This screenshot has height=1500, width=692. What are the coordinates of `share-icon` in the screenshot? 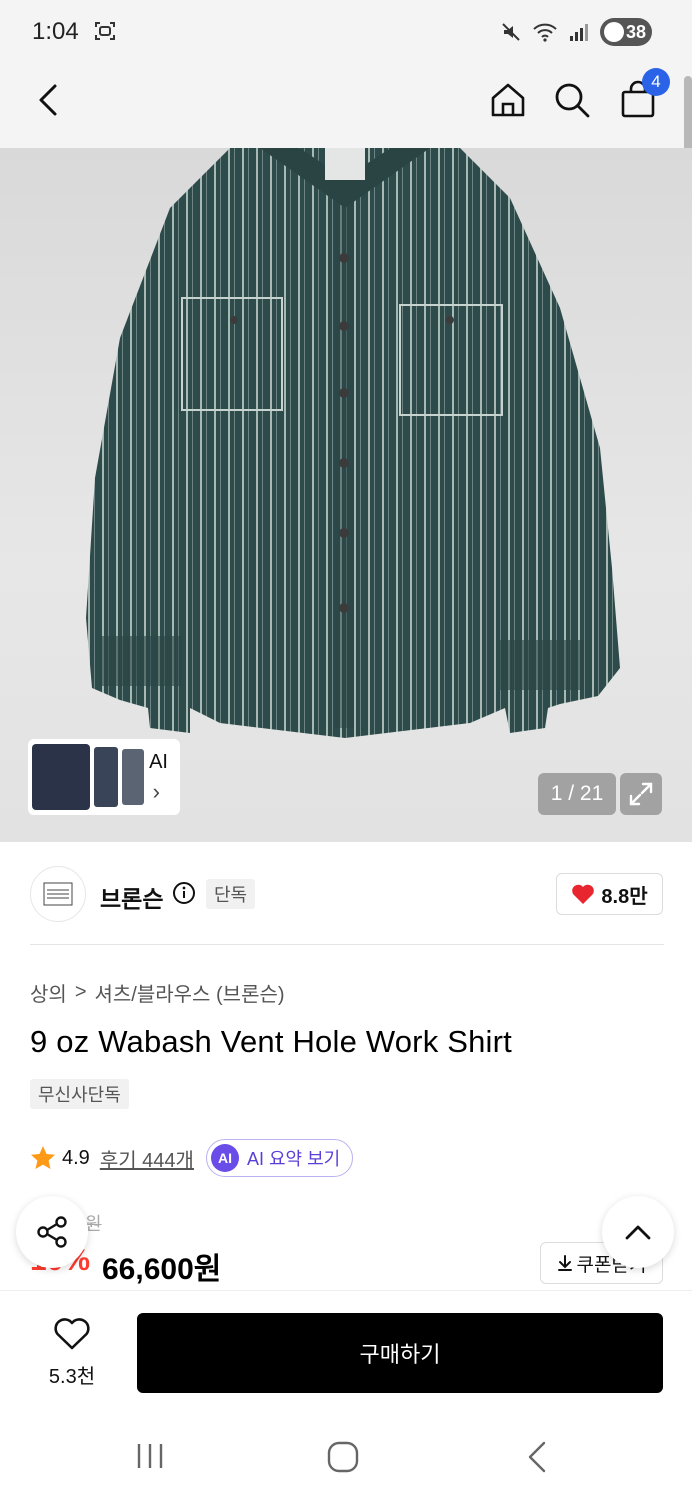 It's located at (52, 1232).